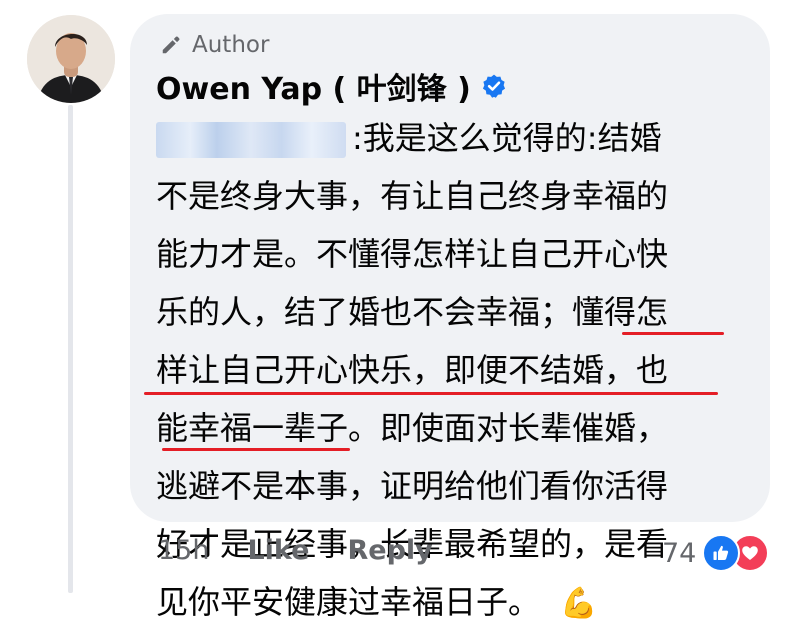  What do you see at coordinates (579, 603) in the screenshot?
I see `flexed-biceps-icon: 💪` at bounding box center [579, 603].